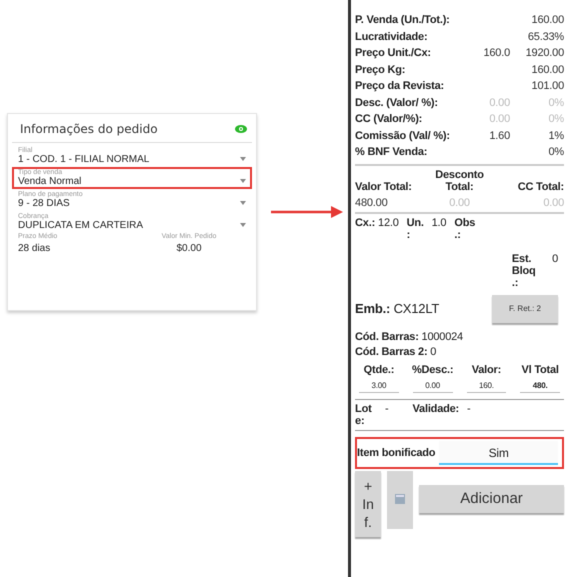 Image resolution: width=567 pixels, height=577 pixels. What do you see at coordinates (496, 53) in the screenshot?
I see `row-value: 160.0` at bounding box center [496, 53].